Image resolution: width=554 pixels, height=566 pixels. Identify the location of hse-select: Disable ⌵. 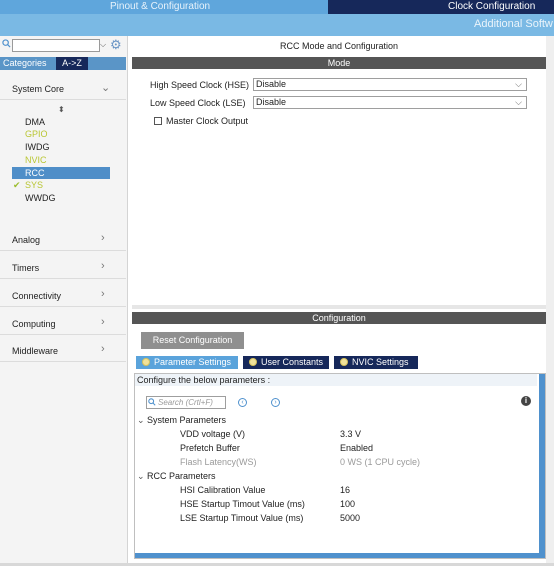
(390, 84).